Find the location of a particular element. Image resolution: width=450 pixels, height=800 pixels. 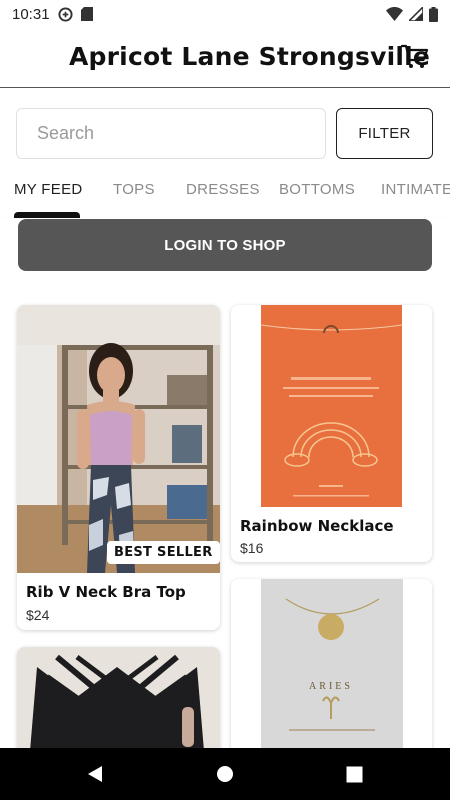

home-button is located at coordinates (225, 774).